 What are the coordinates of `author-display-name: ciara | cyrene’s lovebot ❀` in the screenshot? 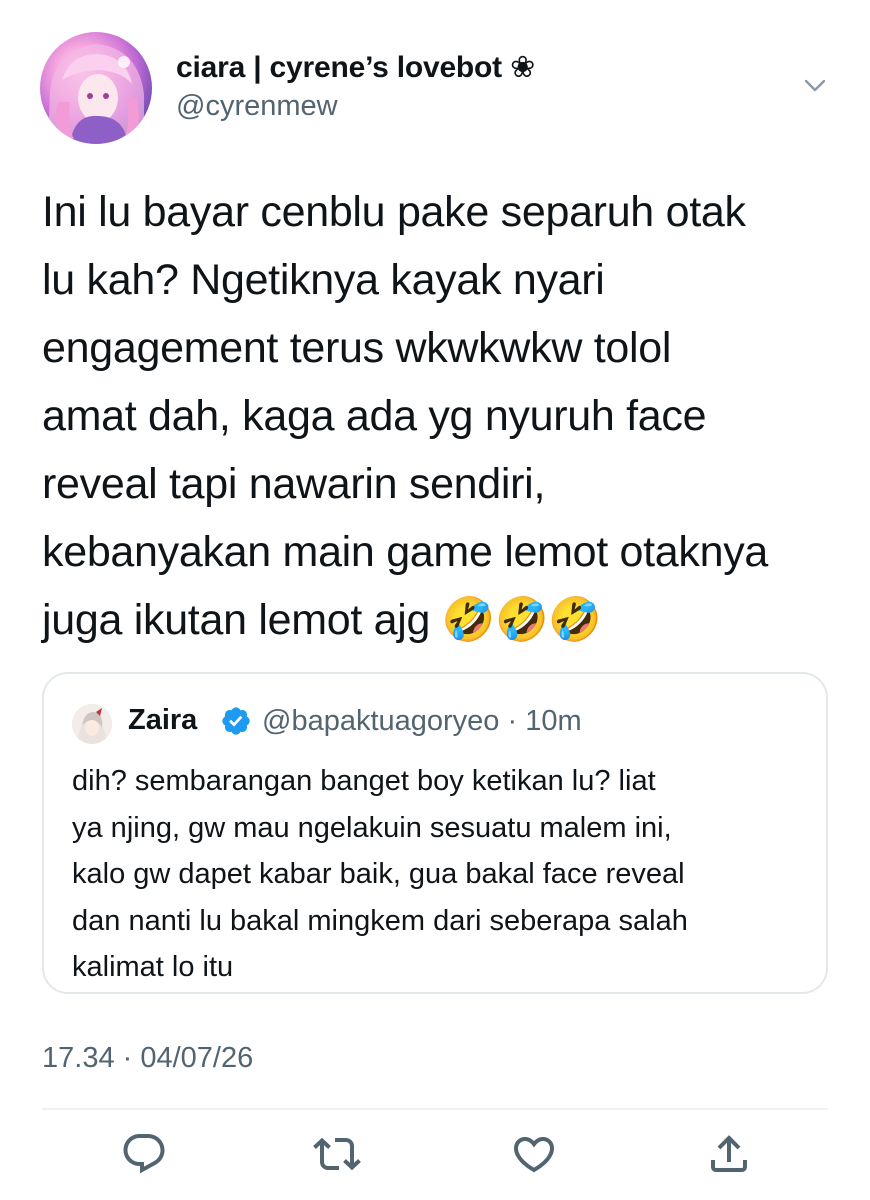 It's located at (355, 67).